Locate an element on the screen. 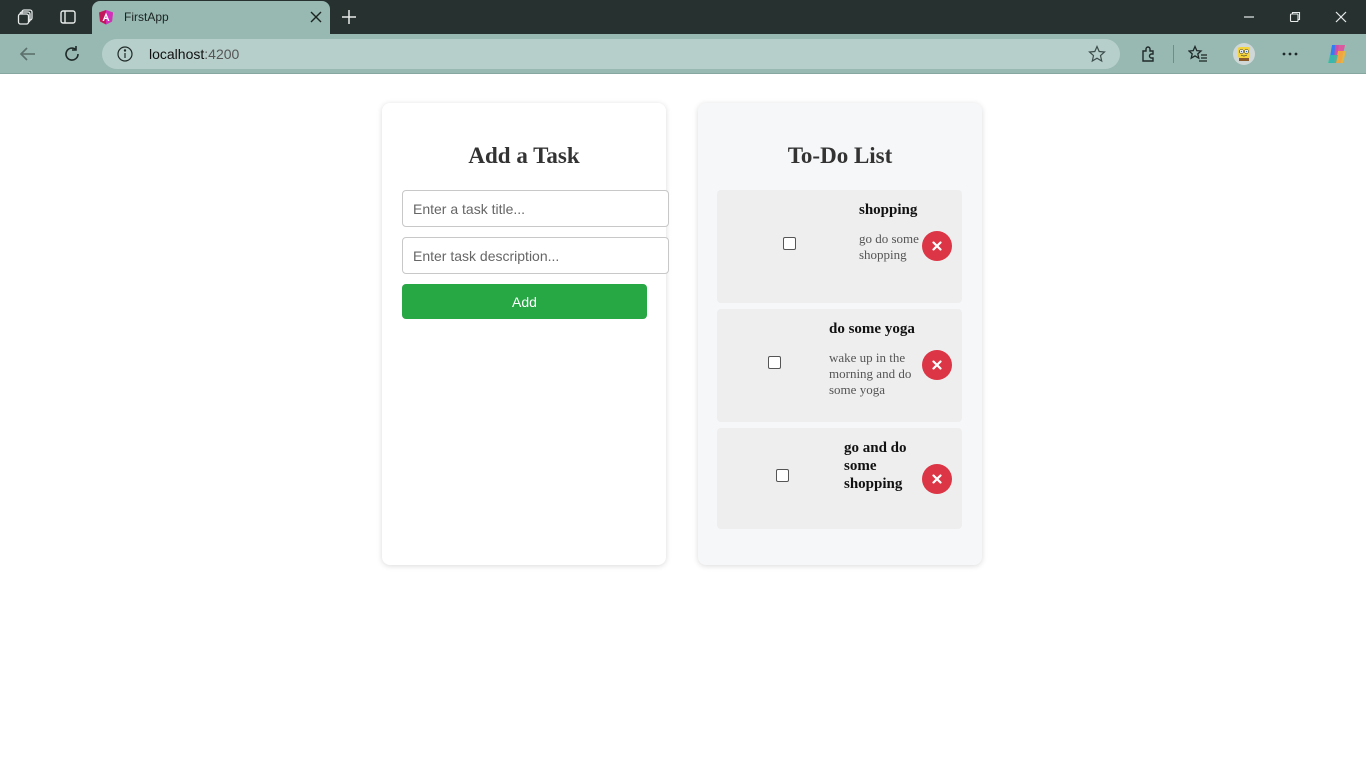  tab-title: FirstApp is located at coordinates (146, 17).